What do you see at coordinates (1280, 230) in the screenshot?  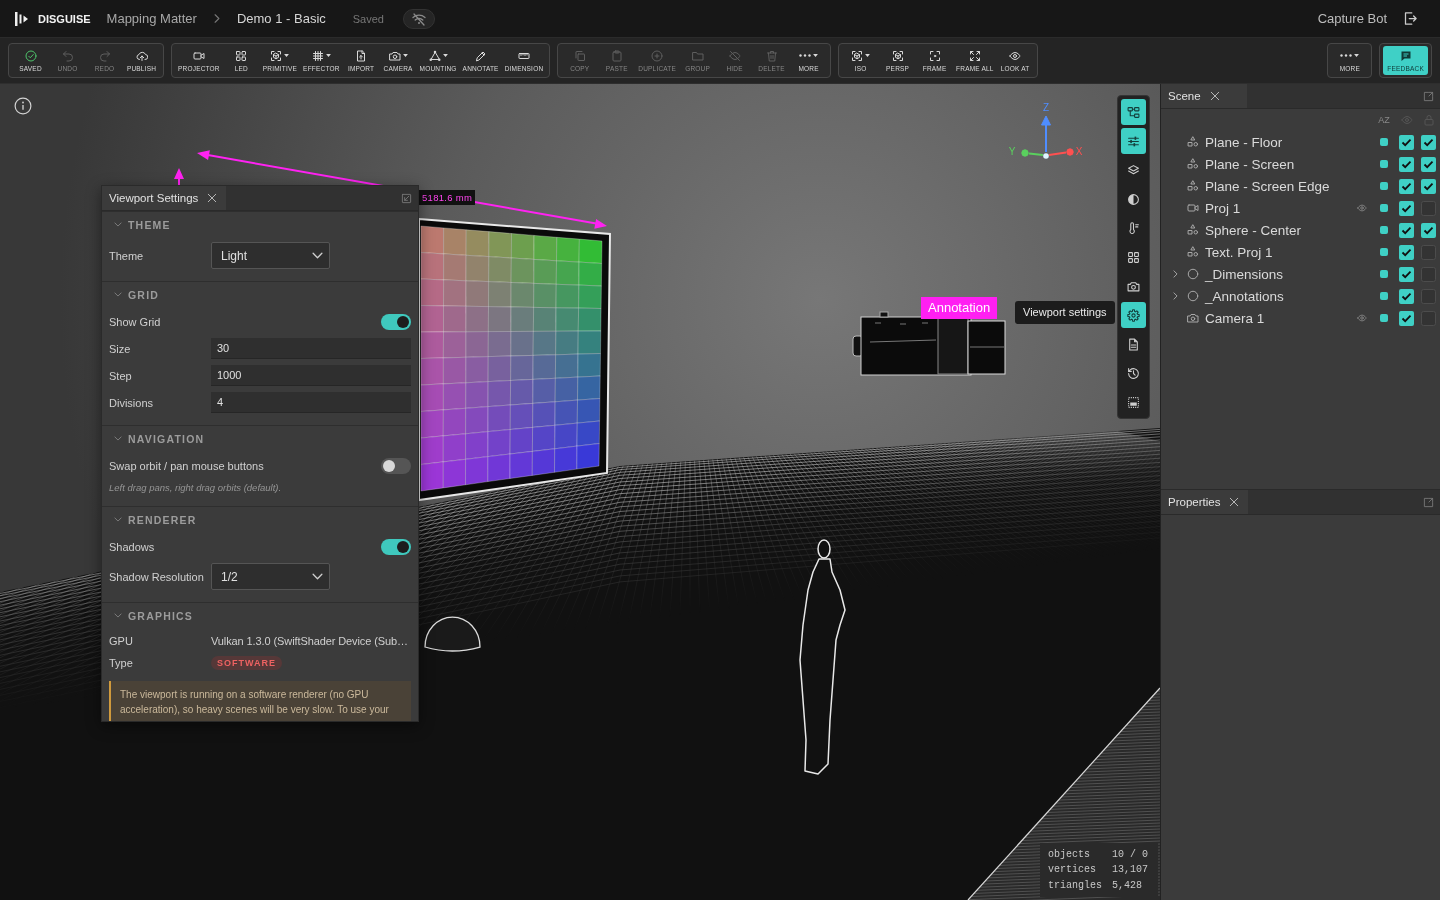 I see `tree-item-label: Sphere - Center` at bounding box center [1280, 230].